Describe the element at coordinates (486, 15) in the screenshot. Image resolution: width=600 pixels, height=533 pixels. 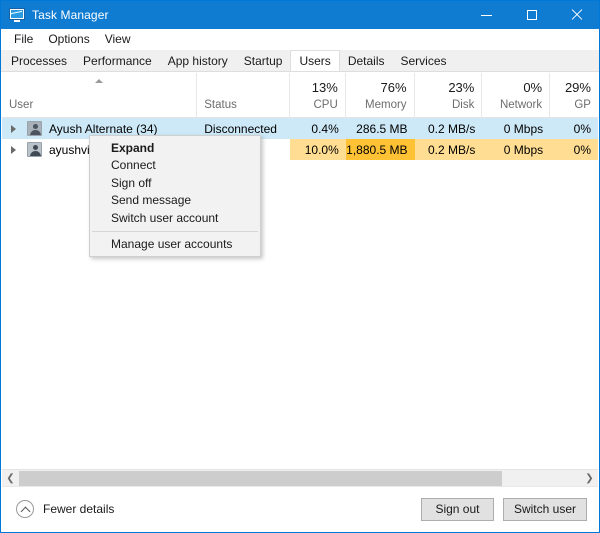
I see `minimize-icon` at that location.